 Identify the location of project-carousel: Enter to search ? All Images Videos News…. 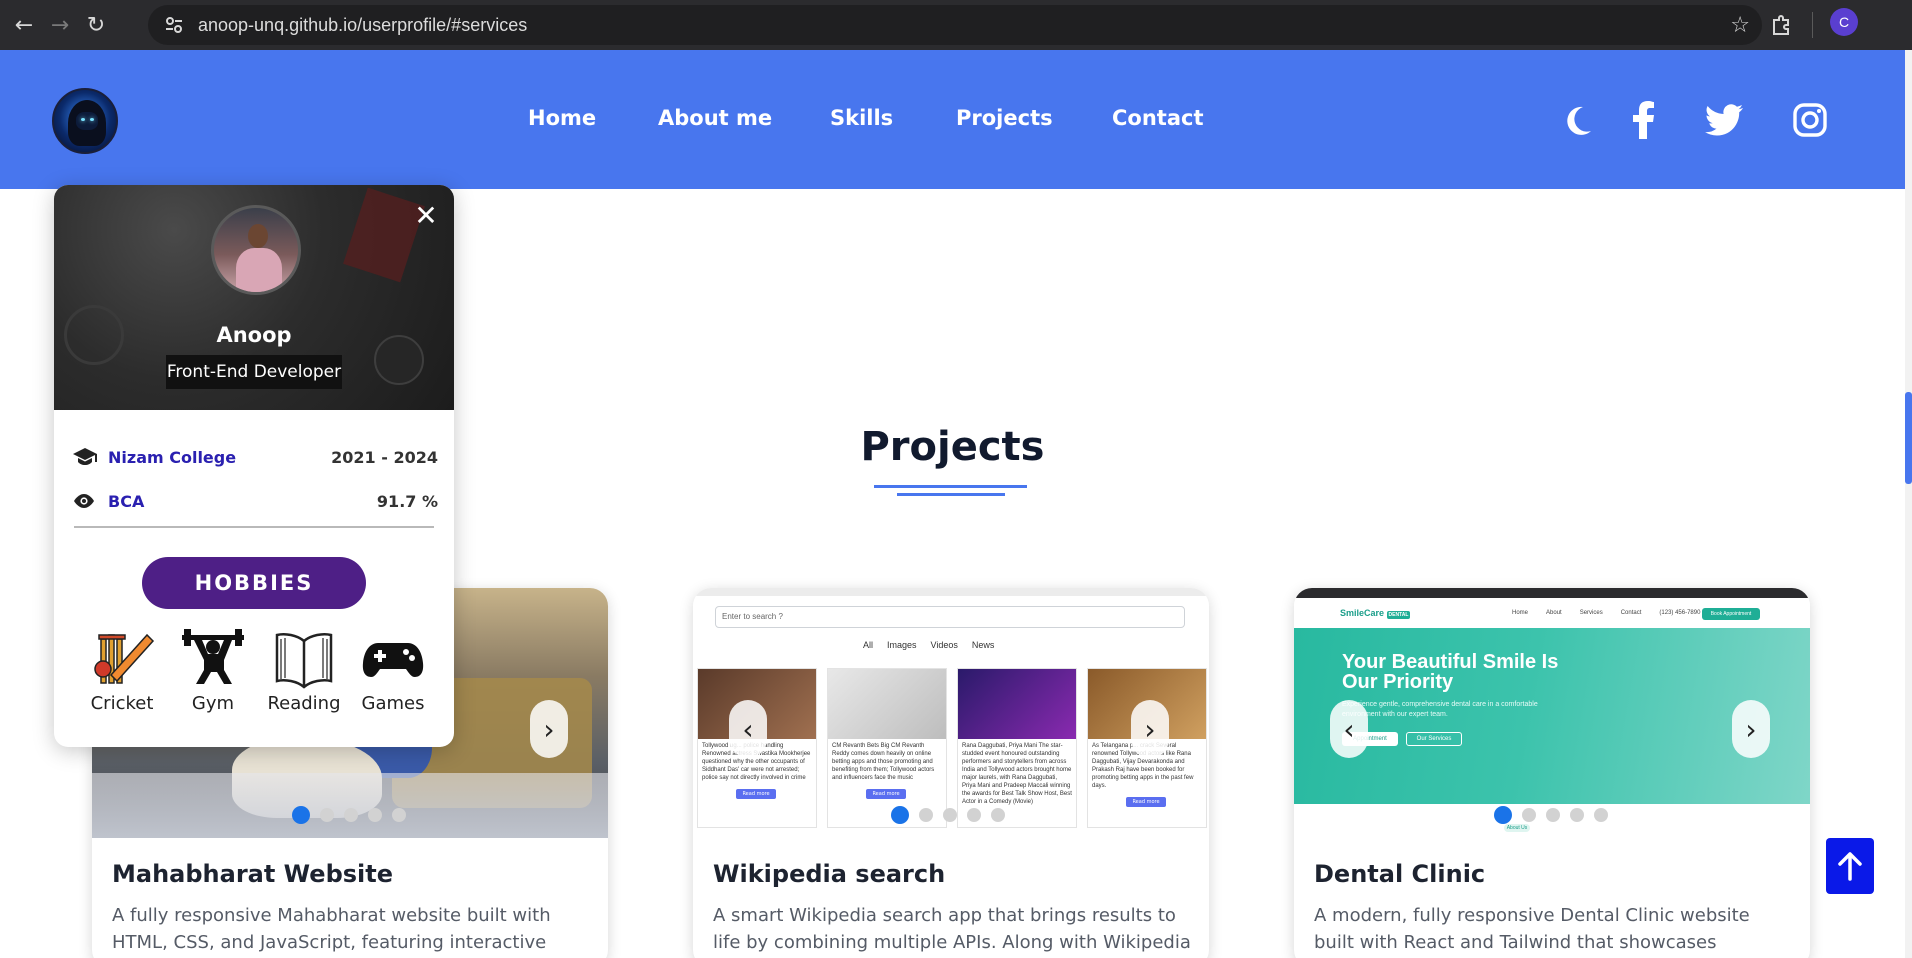
(951, 713).